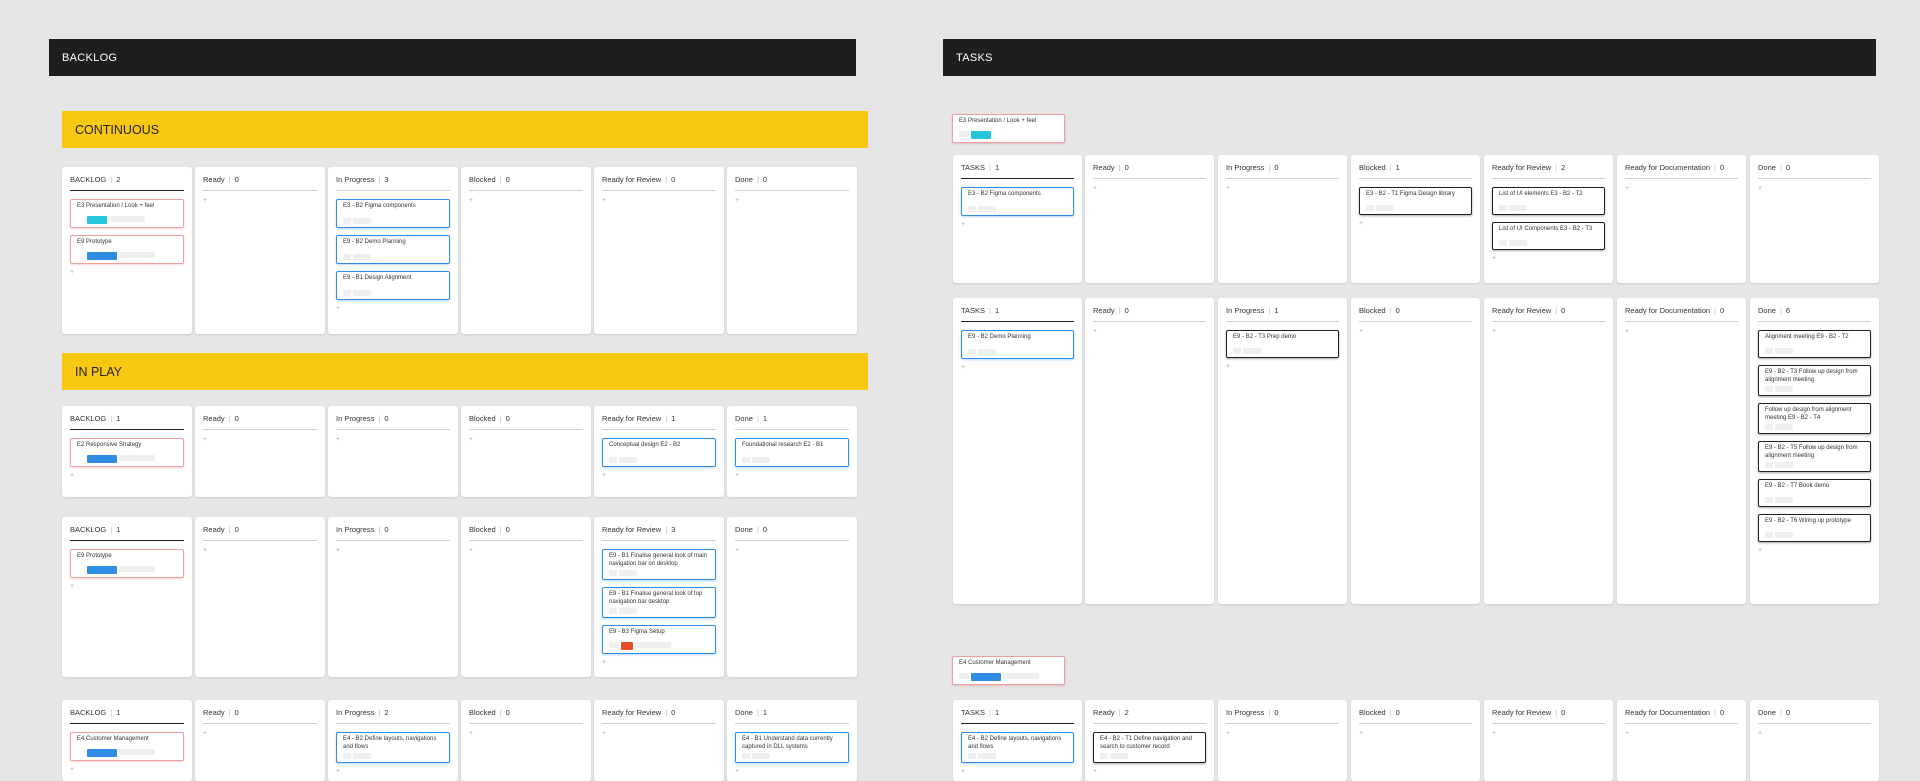 The height and width of the screenshot is (781, 1920). Describe the element at coordinates (1380, 208) in the screenshot. I see `card-meta` at that location.